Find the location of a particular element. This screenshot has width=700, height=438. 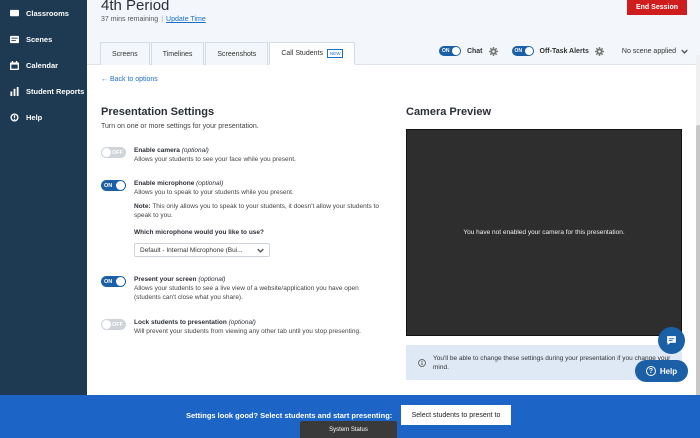

end-session-button: End Session is located at coordinates (657, 7).